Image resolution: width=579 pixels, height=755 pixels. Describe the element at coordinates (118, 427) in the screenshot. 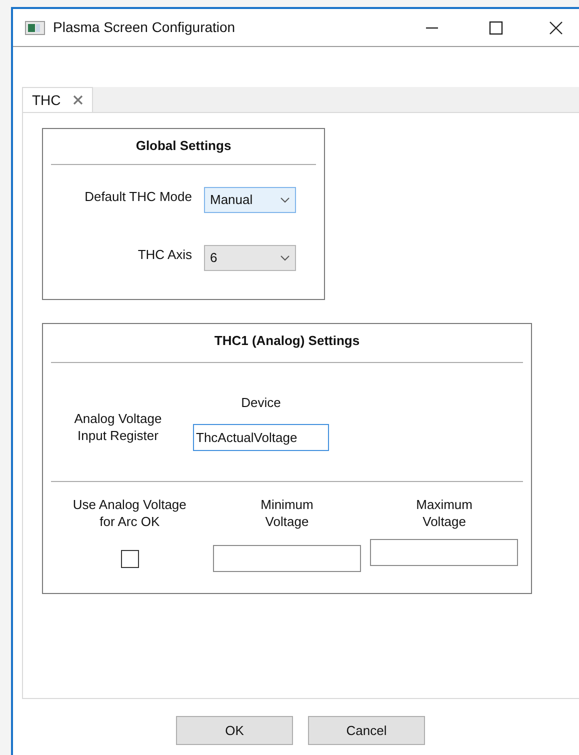

I see `field-label: Analog Voltage Input Register` at that location.